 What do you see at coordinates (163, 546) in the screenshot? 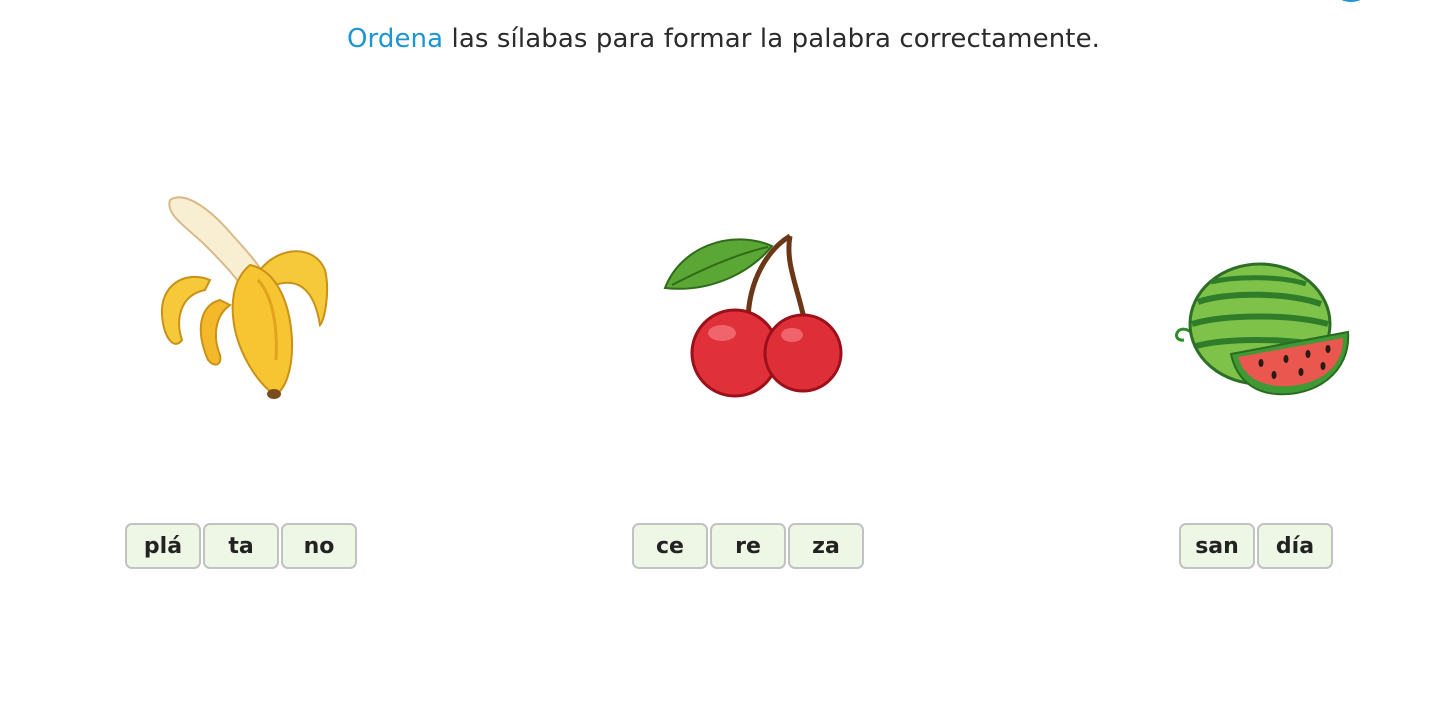
I see `syllable-tile: plá` at bounding box center [163, 546].